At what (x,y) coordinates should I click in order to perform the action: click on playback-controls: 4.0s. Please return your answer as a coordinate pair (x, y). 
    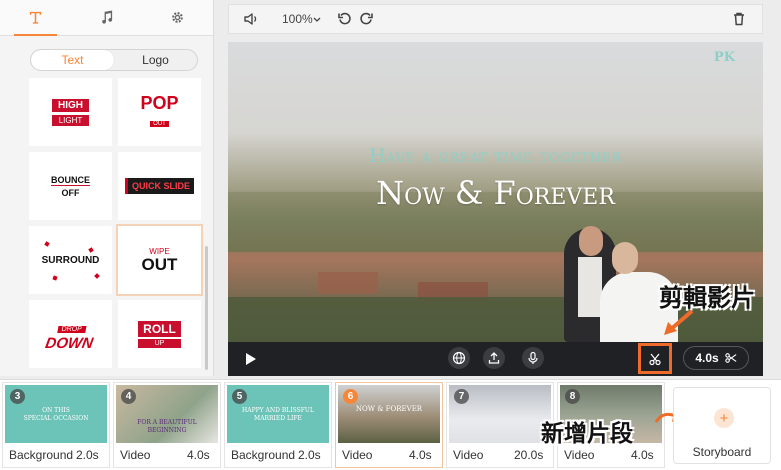
    Looking at the image, I should click on (495, 359).